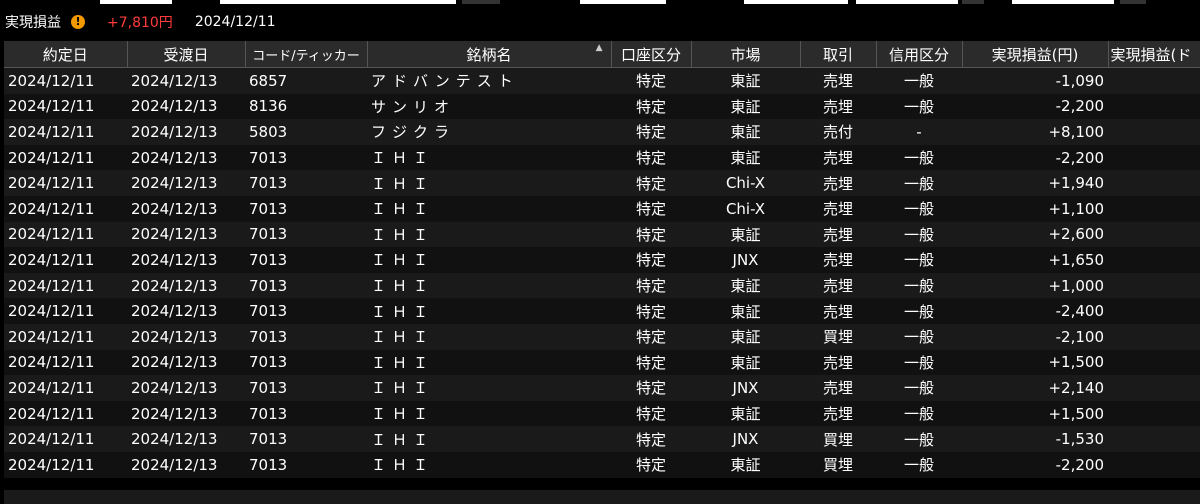  What do you see at coordinates (186, 54) in the screenshot?
I see `header-settle-date: 受渡日` at bounding box center [186, 54].